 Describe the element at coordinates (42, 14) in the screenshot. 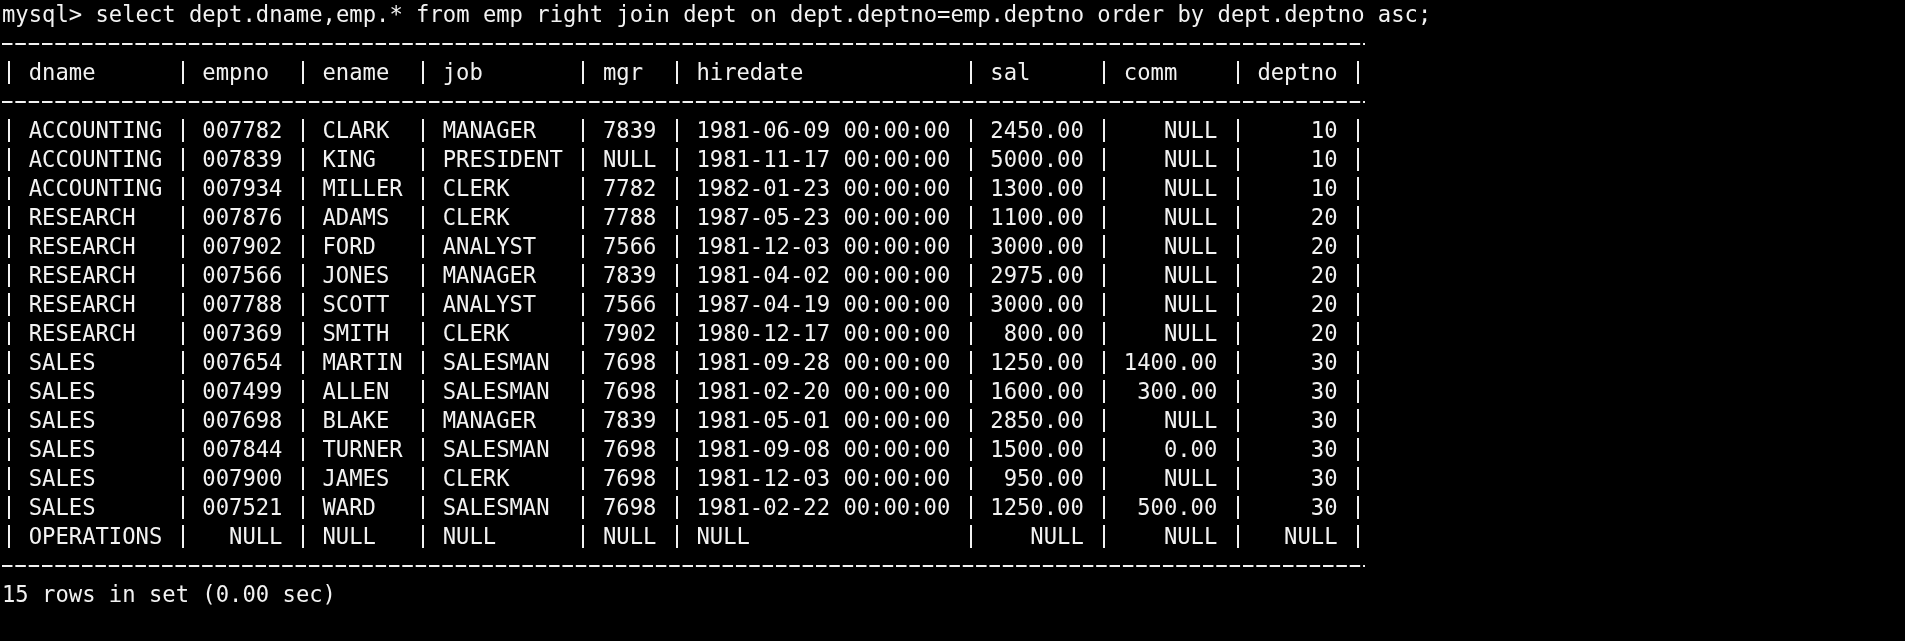

I see `prompt-text: mysql>` at that location.